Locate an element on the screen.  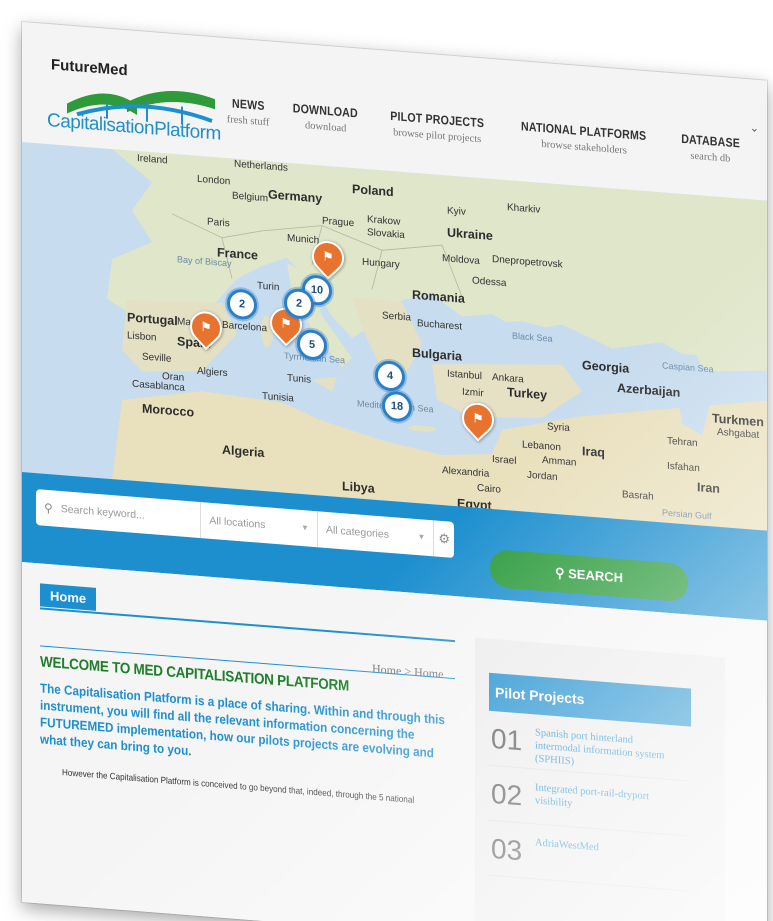
settings-button: ⚙ is located at coordinates (444, 539).